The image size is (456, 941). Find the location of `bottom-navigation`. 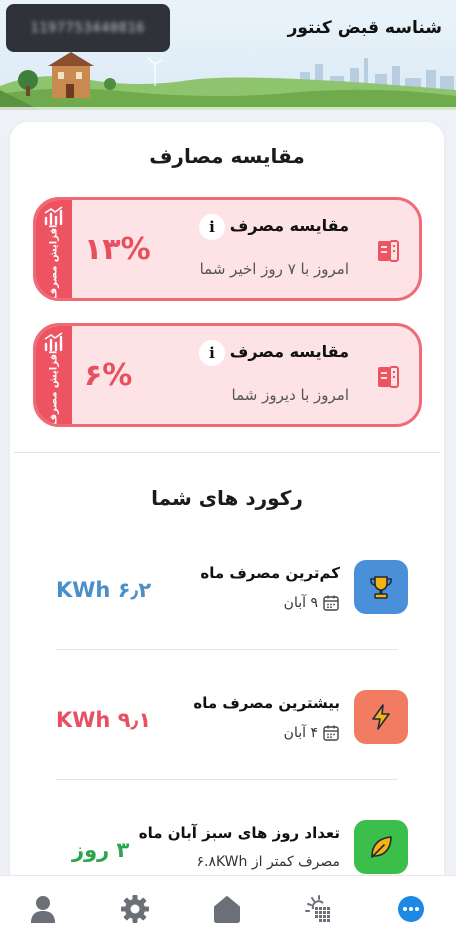

bottom-navigation is located at coordinates (228, 908).